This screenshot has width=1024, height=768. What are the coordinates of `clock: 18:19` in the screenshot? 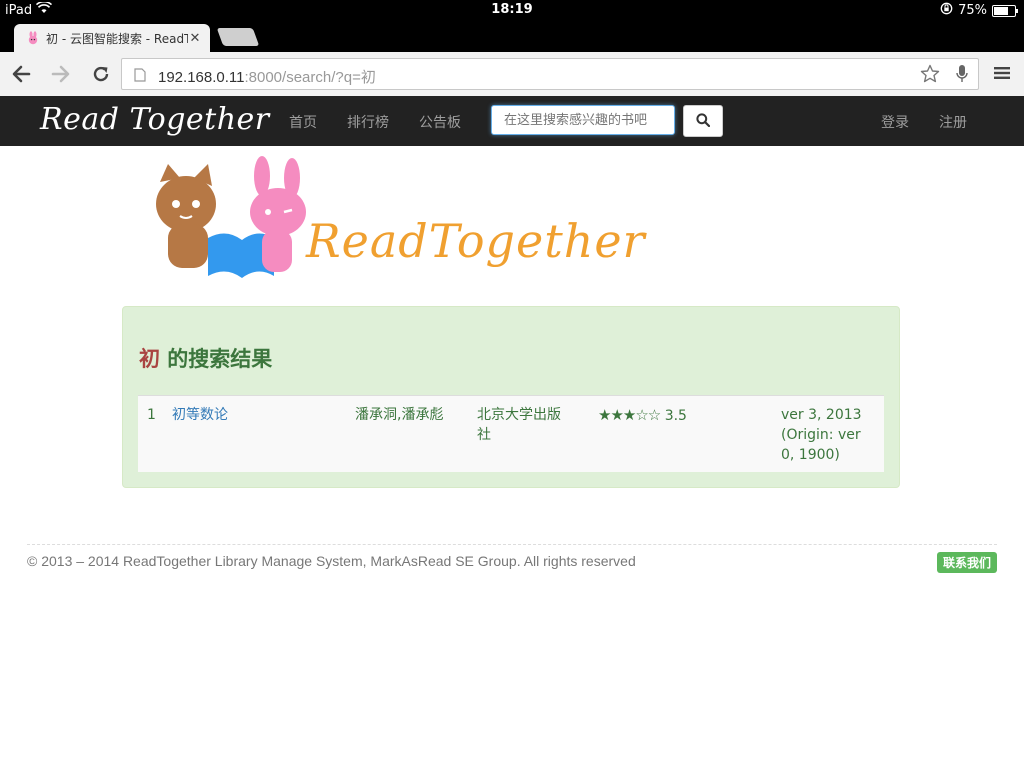 It's located at (512, 9).